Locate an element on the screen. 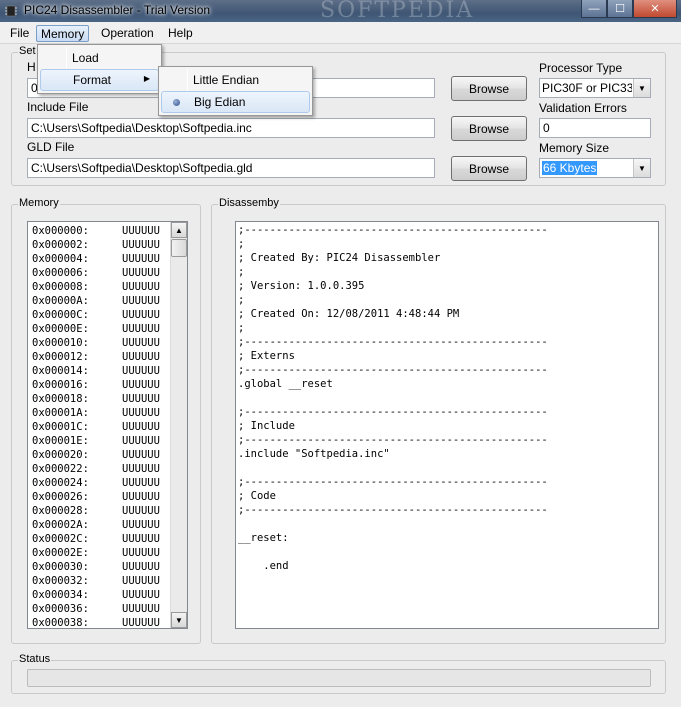 Image resolution: width=681 pixels, height=707 pixels. memory-address: 0x000010: is located at coordinates (60, 343).